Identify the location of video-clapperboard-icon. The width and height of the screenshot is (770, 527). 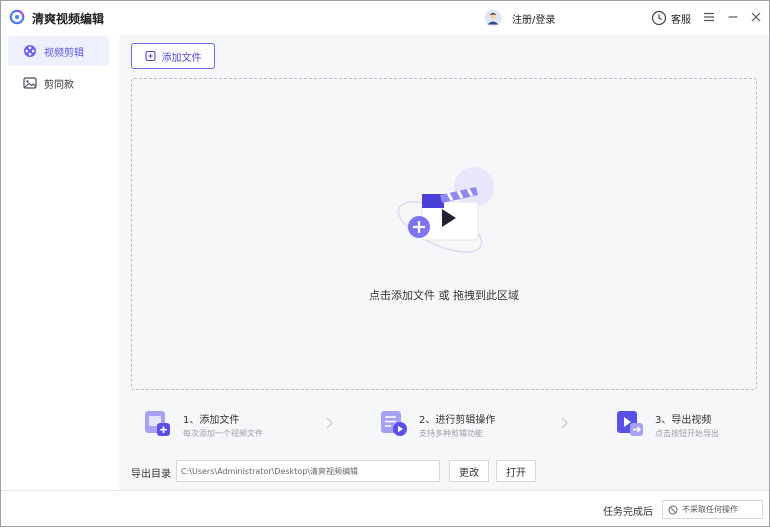
(445, 210).